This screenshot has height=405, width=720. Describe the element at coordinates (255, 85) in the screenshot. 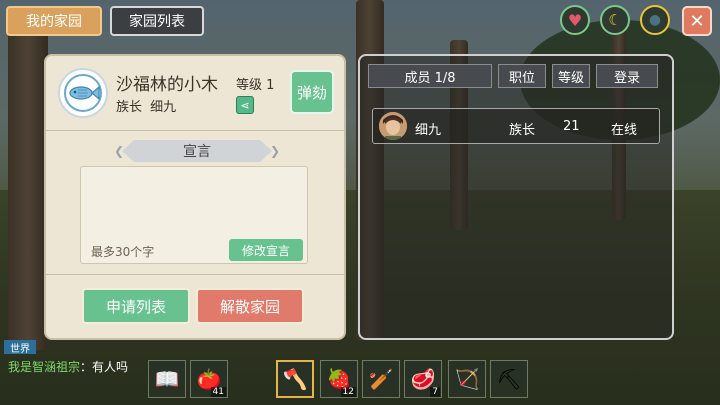

I see `home-level: 等级 1` at that location.